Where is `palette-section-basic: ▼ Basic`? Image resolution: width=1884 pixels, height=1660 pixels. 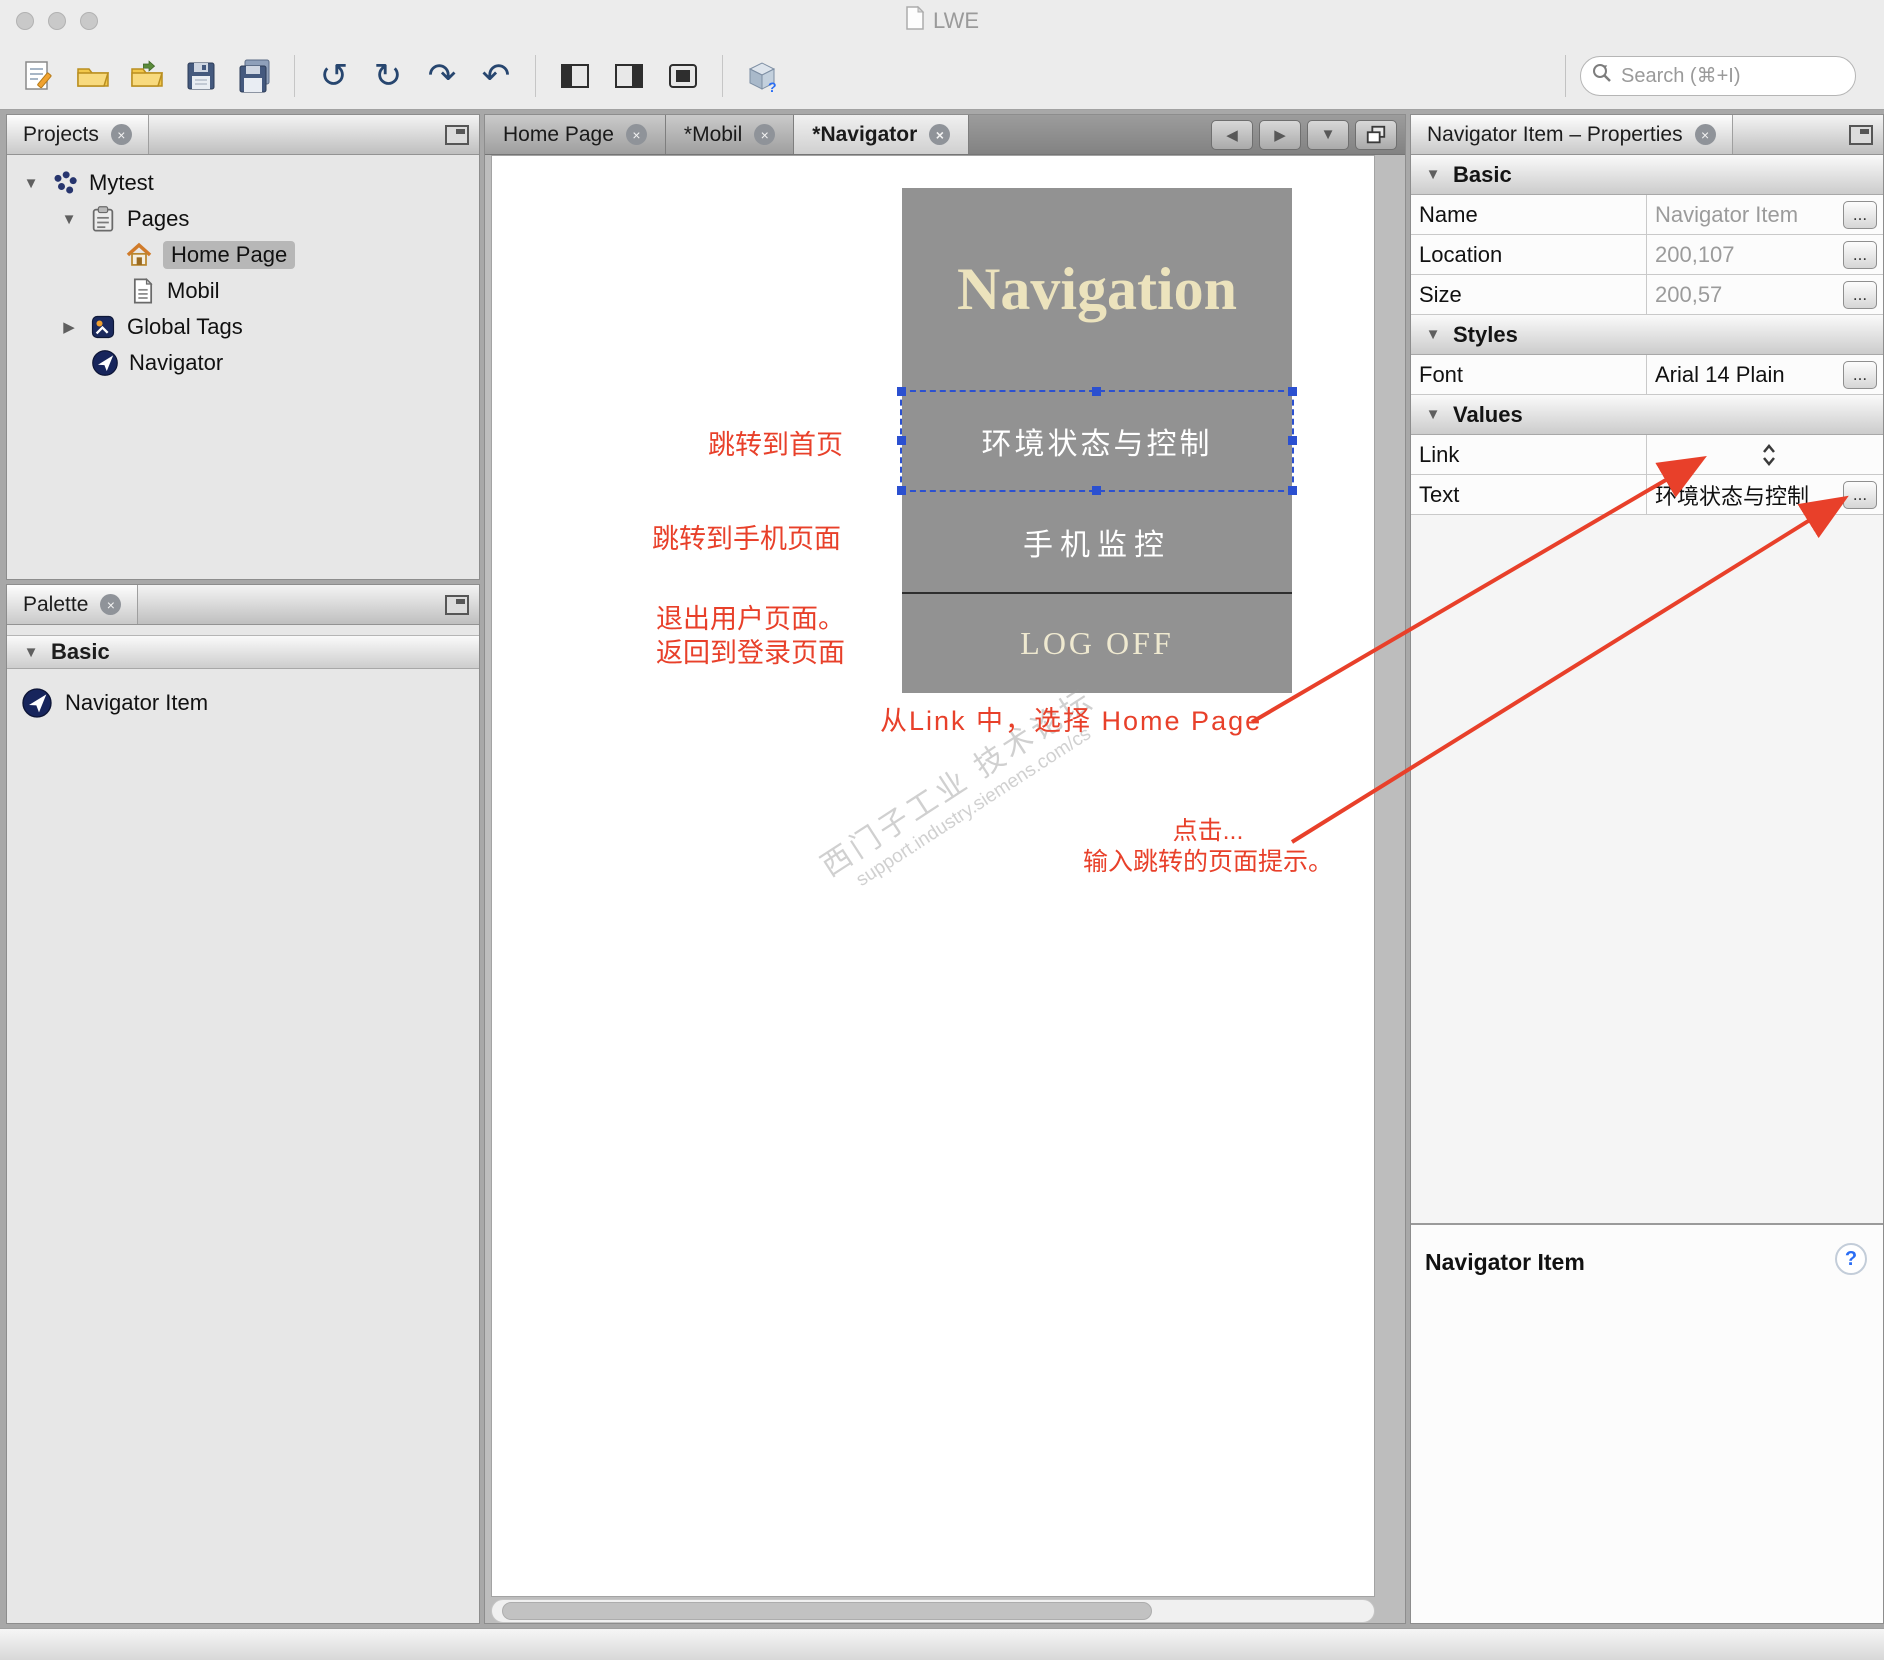 palette-section-basic: ▼ Basic is located at coordinates (243, 652).